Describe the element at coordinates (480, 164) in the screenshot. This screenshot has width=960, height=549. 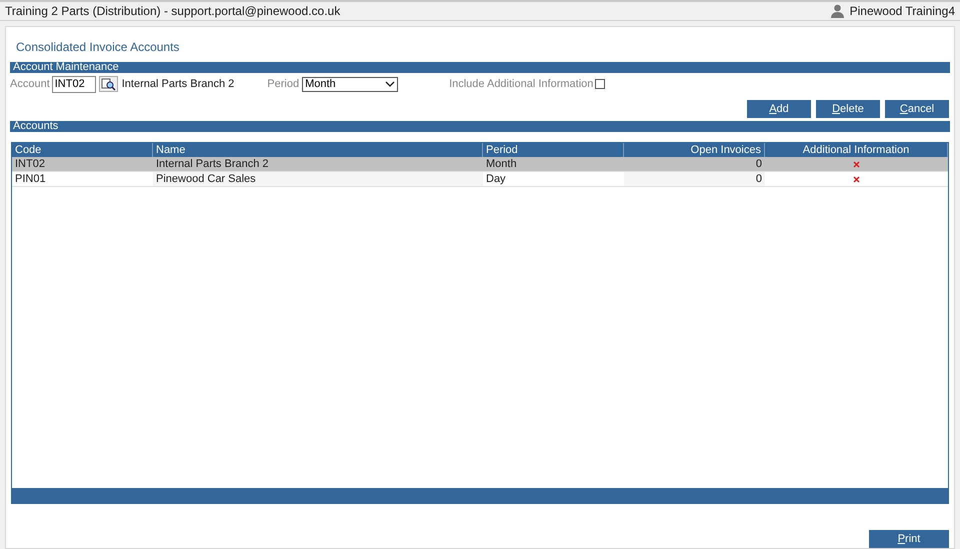
I see `table-row: INT02 Internal Parts Branch 2 Month 0` at that location.